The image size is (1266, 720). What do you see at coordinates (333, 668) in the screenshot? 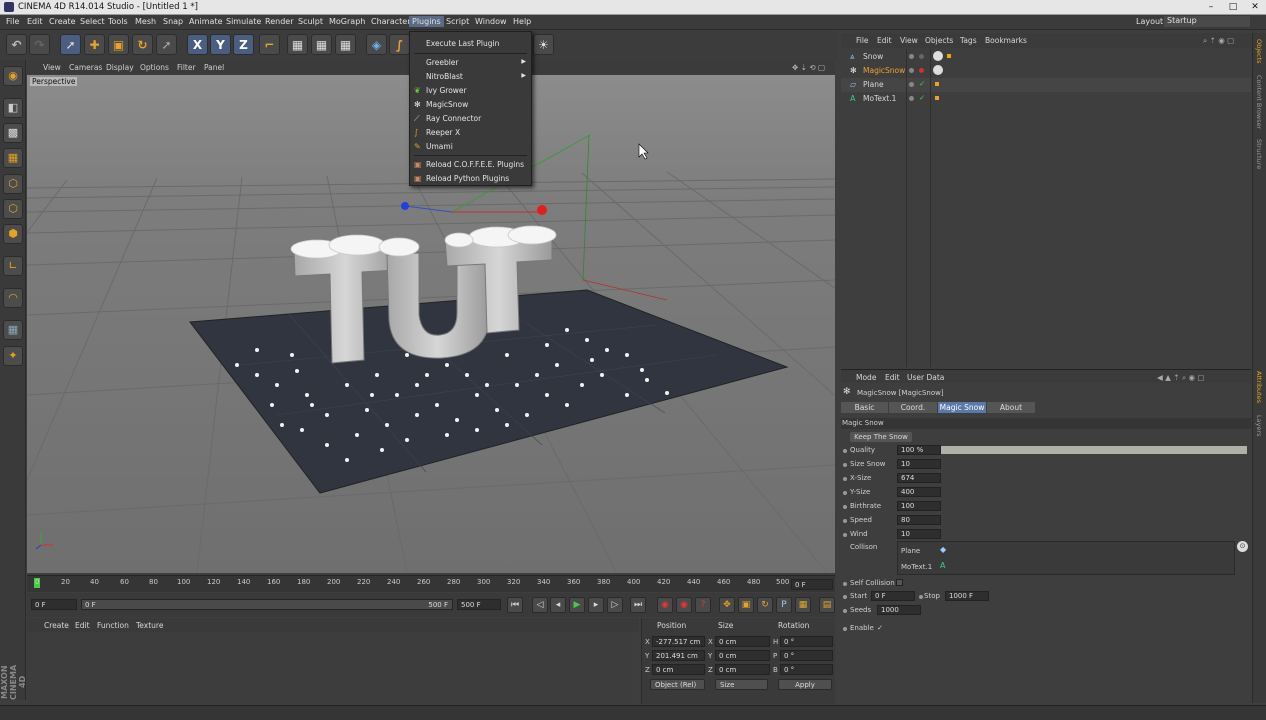
I see `material-manager-area` at bounding box center [333, 668].